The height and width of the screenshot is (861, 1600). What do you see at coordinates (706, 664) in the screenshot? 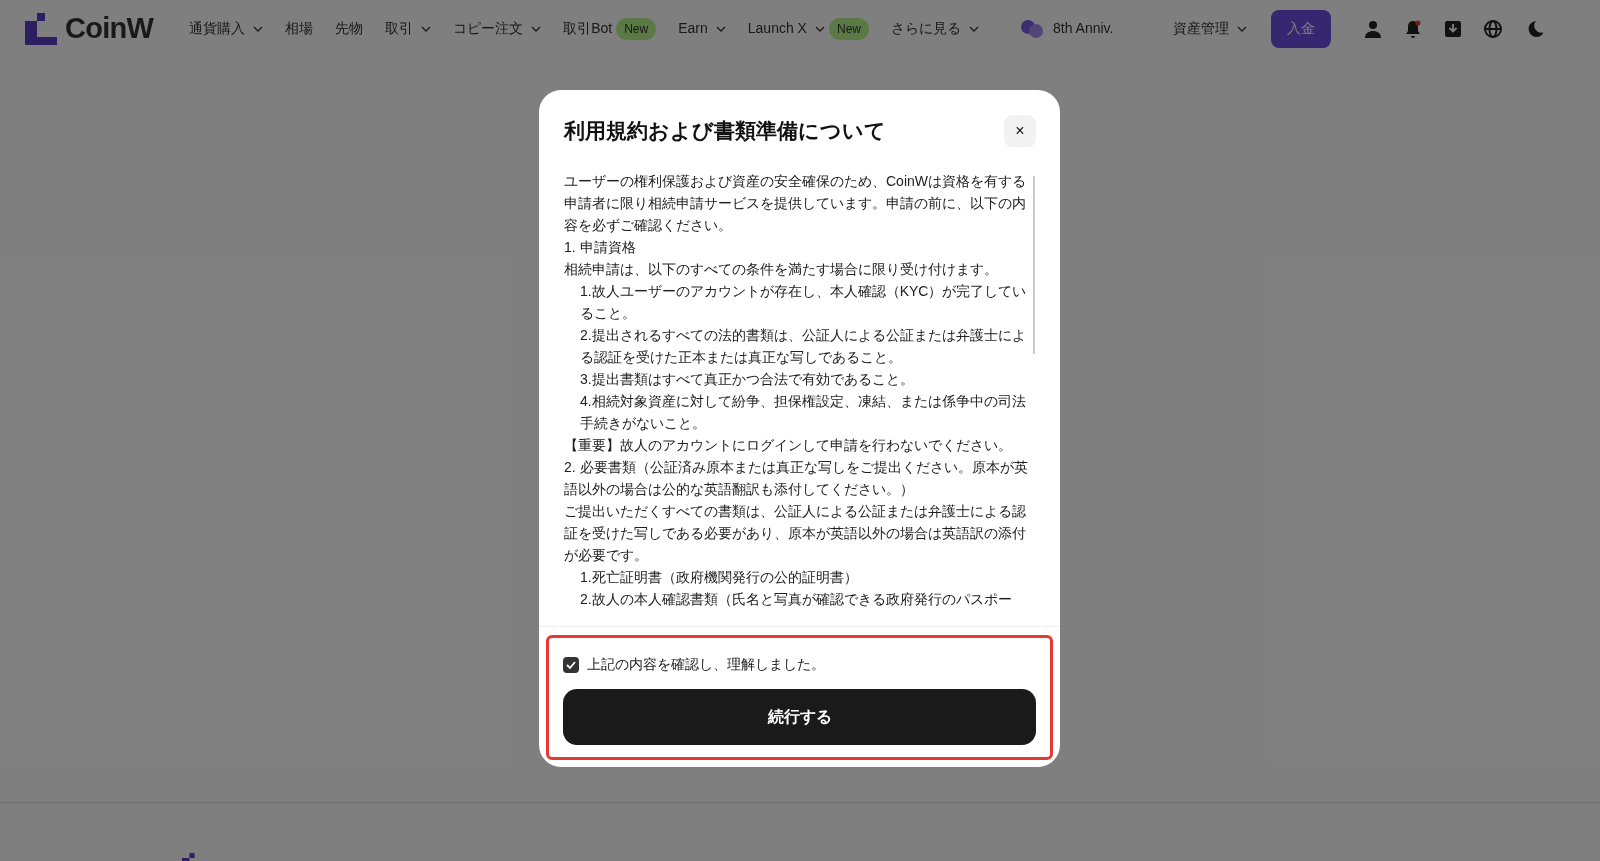
I see `agree-label: 上記の内容を確認し、理解しました。` at bounding box center [706, 664].